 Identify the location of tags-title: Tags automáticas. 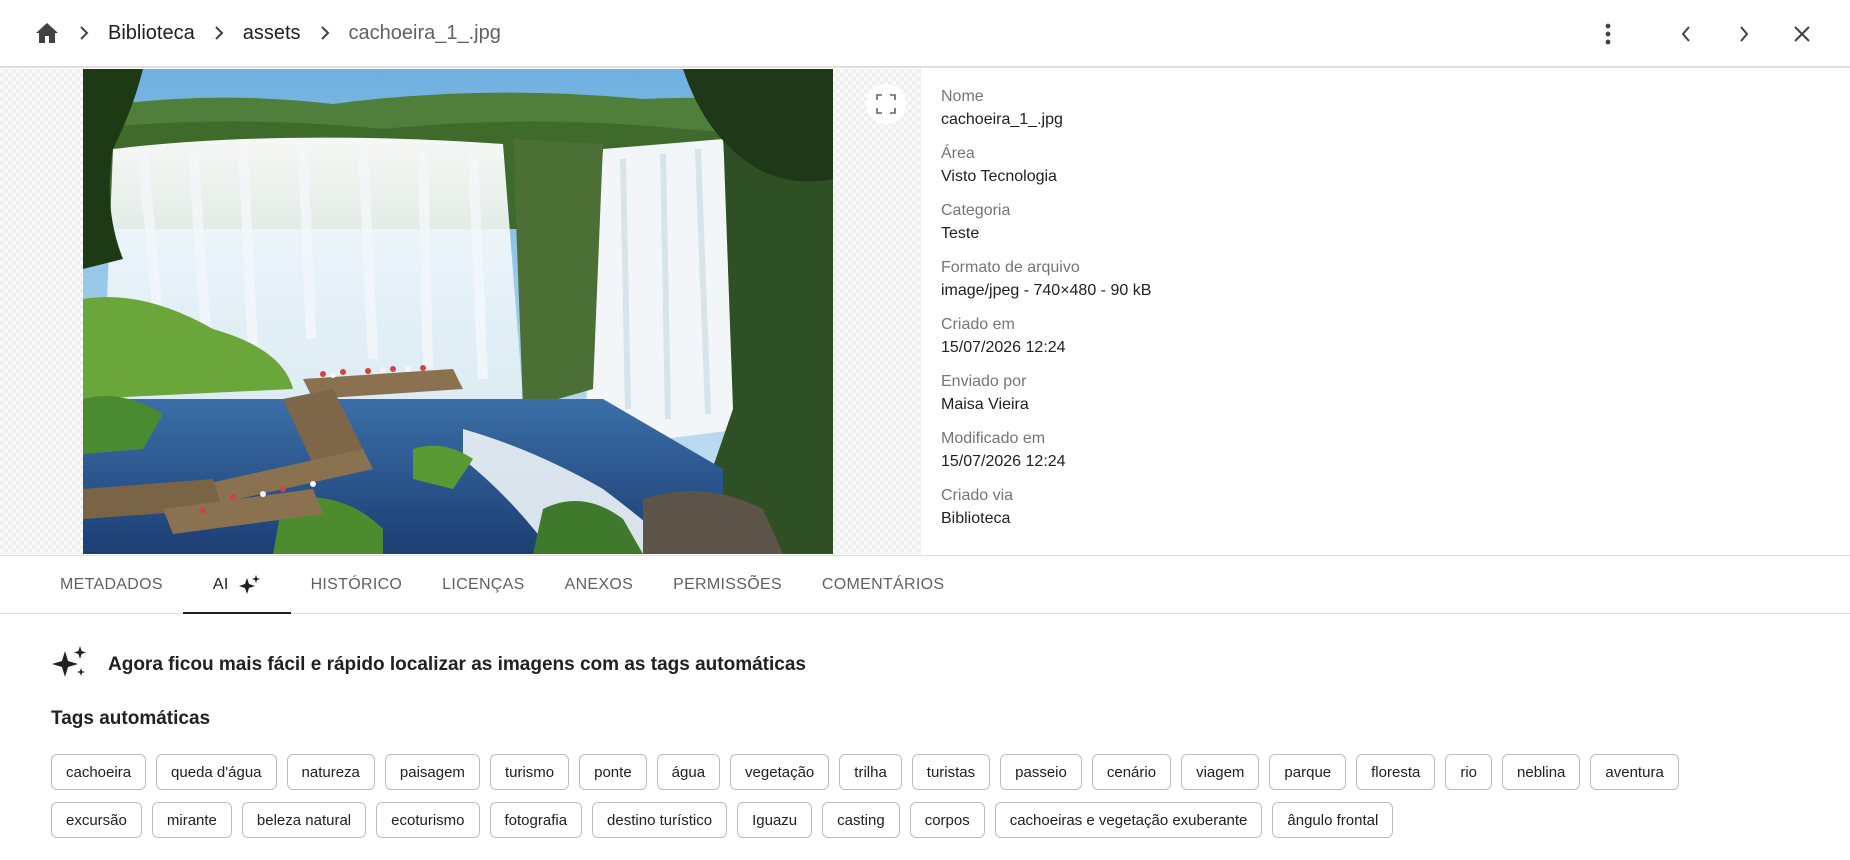
(131, 718).